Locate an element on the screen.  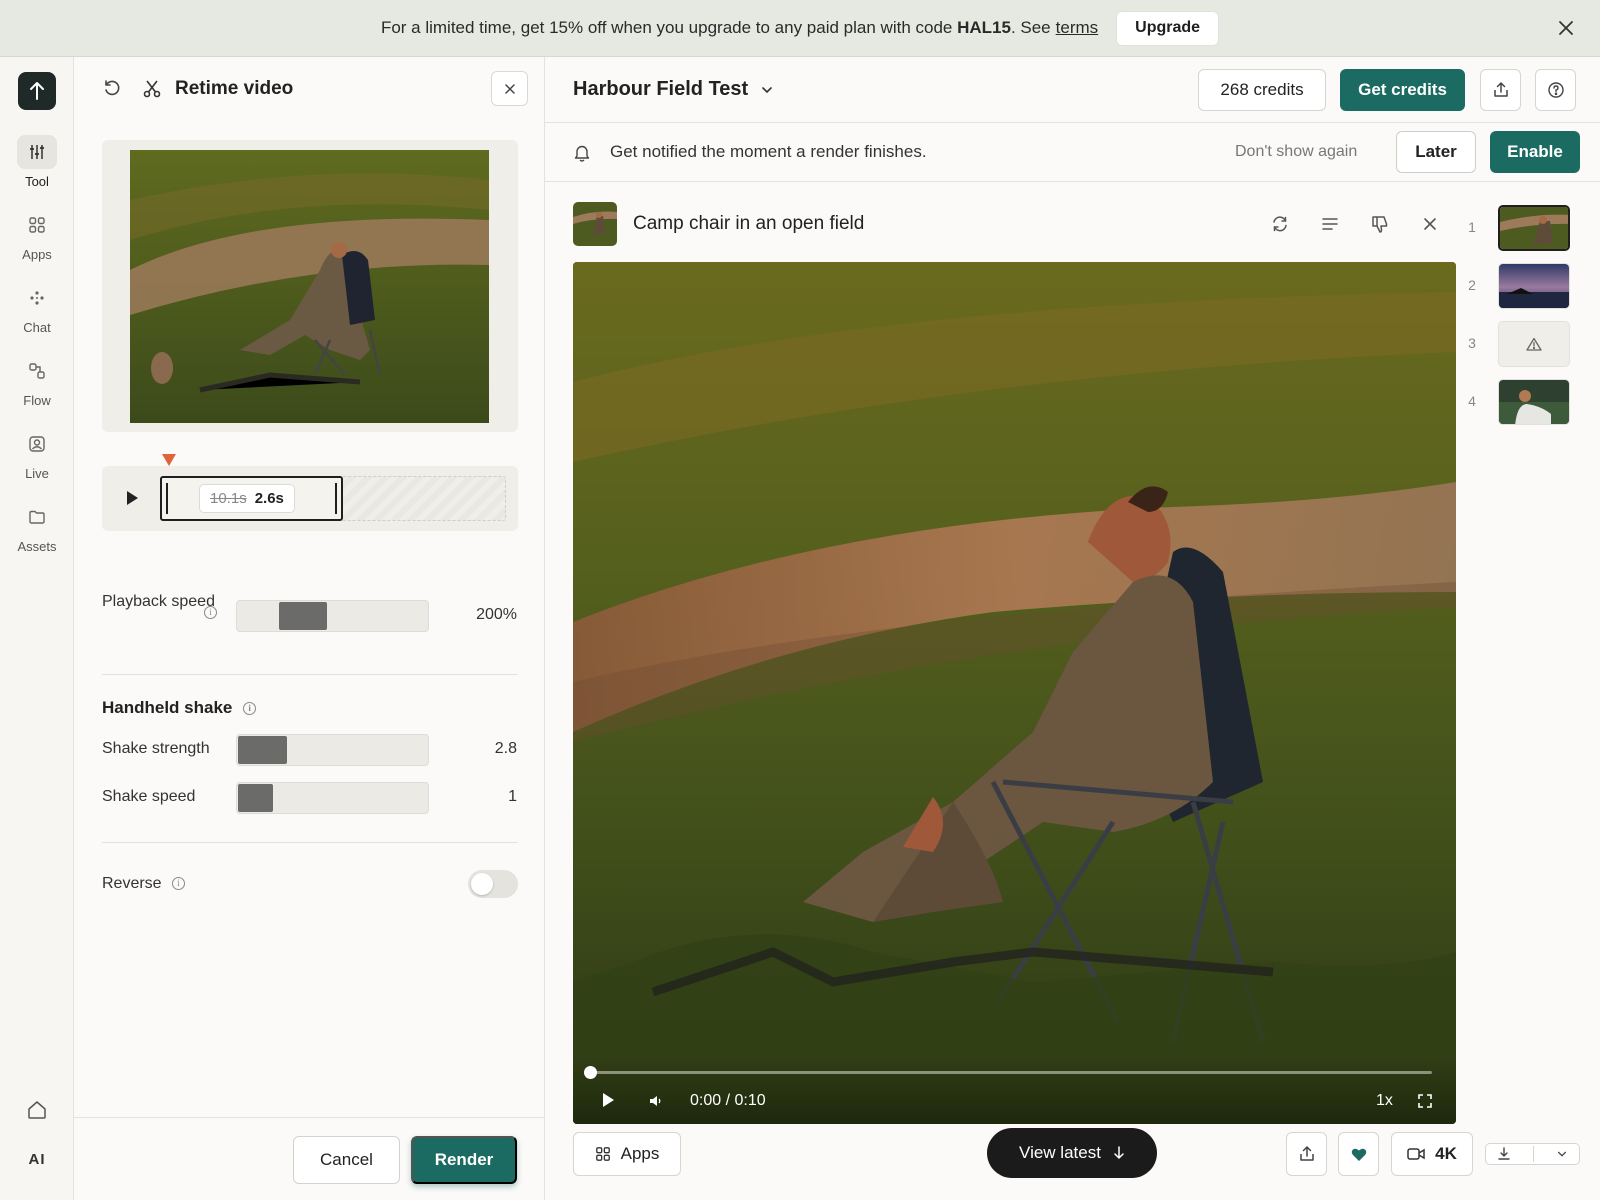
upgrade-button: Upgrade is located at coordinates (1168, 28).